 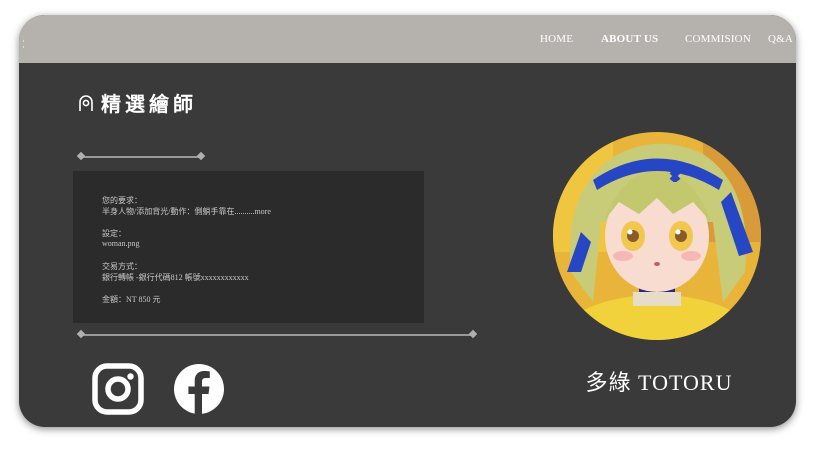 I want to click on artist-avatar, so click(x=657, y=236).